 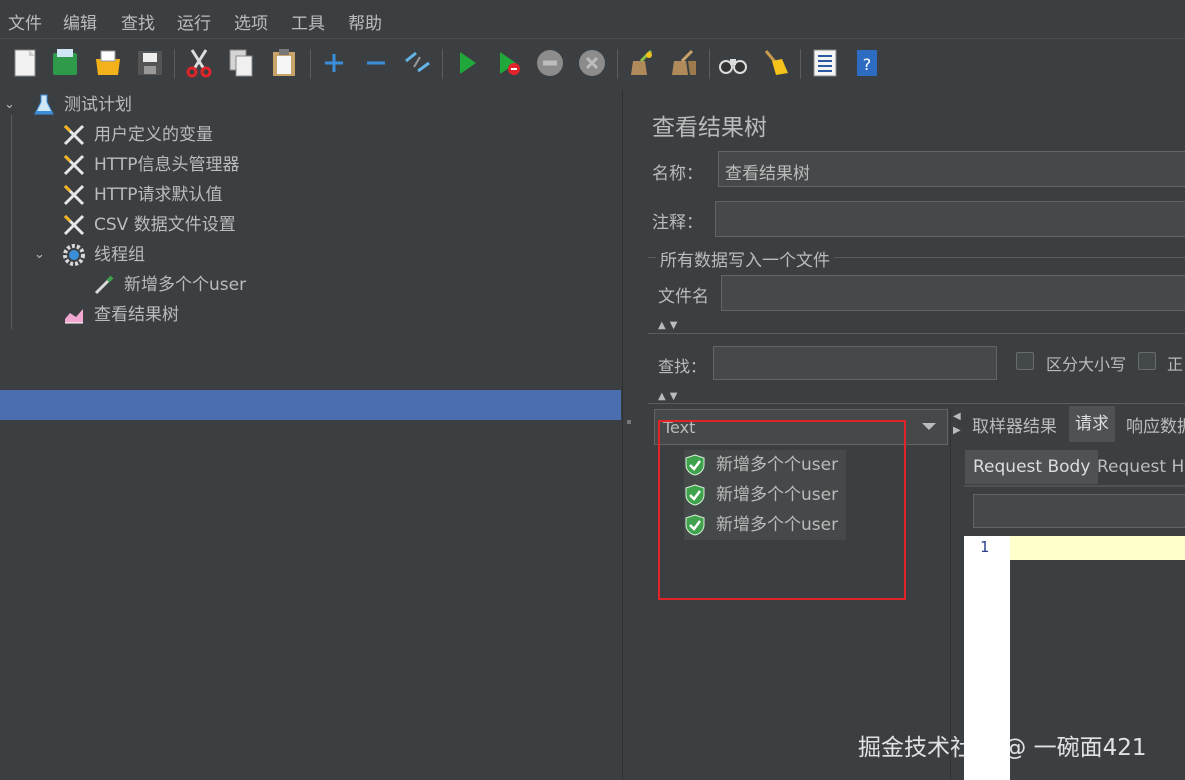 I want to click on search-input, so click(x=855, y=363).